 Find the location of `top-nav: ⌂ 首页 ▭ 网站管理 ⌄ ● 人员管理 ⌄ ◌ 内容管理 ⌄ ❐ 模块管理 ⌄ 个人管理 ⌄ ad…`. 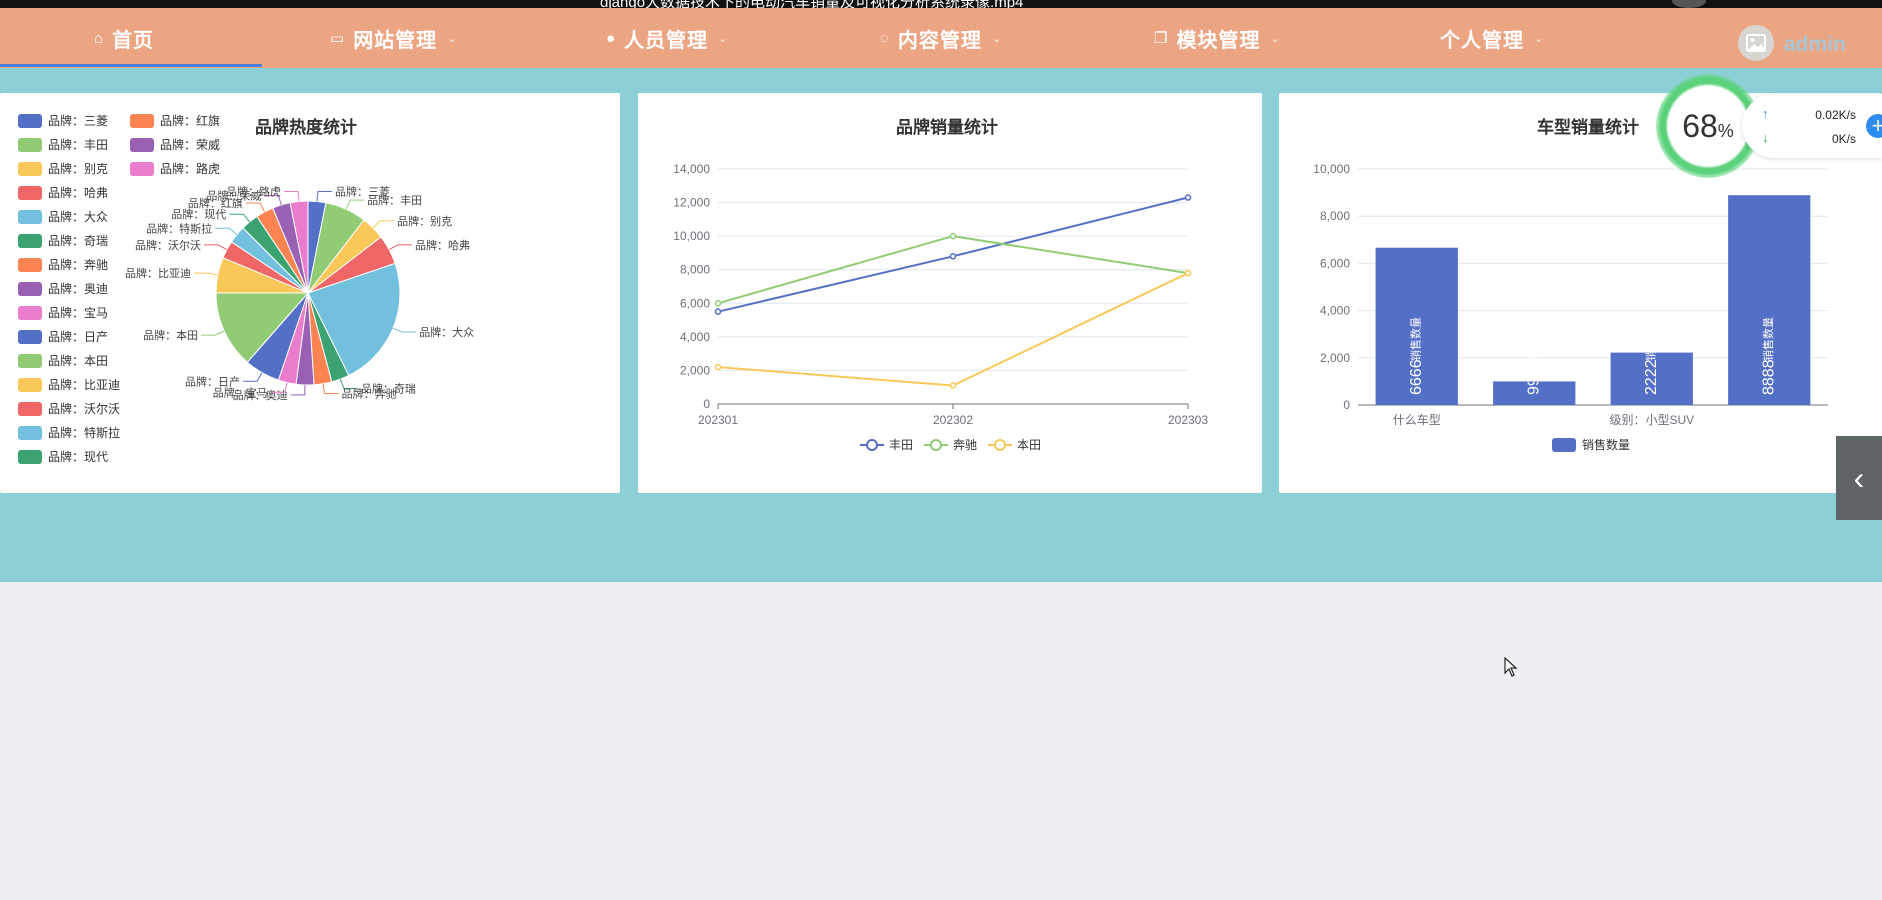

top-nav: ⌂ 首页 ▭ 网站管理 ⌄ ● 人员管理 ⌄ ◌ 内容管理 ⌄ ❐ 模块管理 ⌄ 个人管理 ⌄ ad… is located at coordinates (941, 38).